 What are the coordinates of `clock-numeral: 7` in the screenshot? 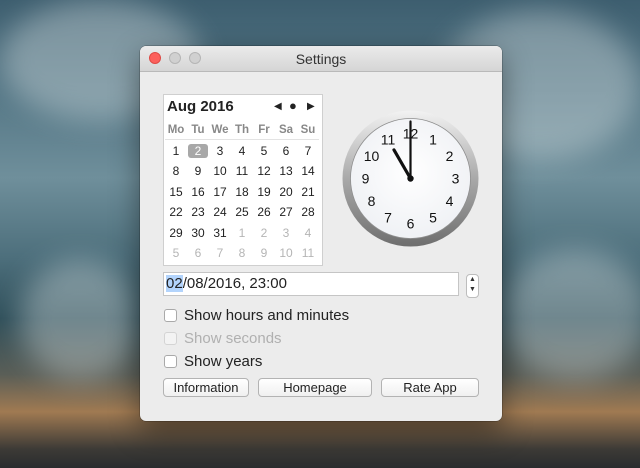 It's located at (388, 218).